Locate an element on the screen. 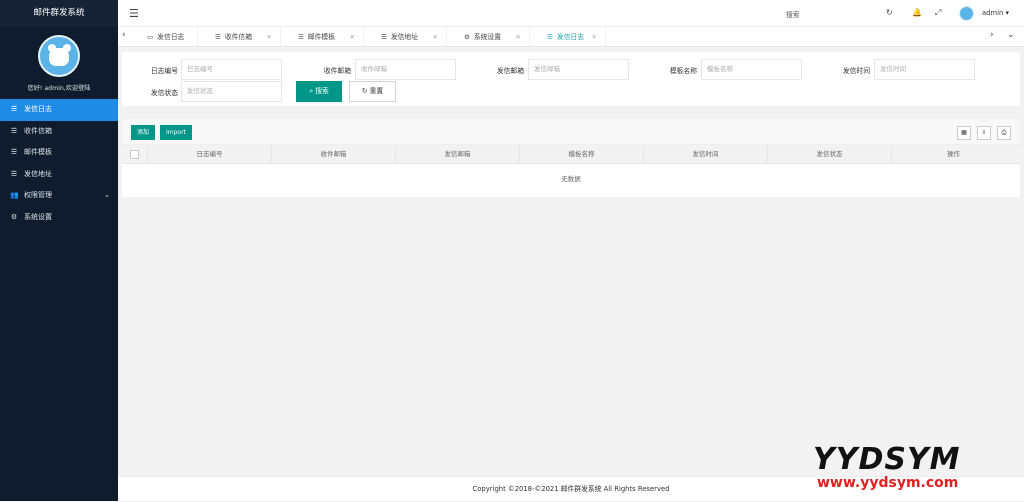 The image size is (1024, 502). sidebar-item-templates: ☰ 邮件模板 is located at coordinates (59, 153).